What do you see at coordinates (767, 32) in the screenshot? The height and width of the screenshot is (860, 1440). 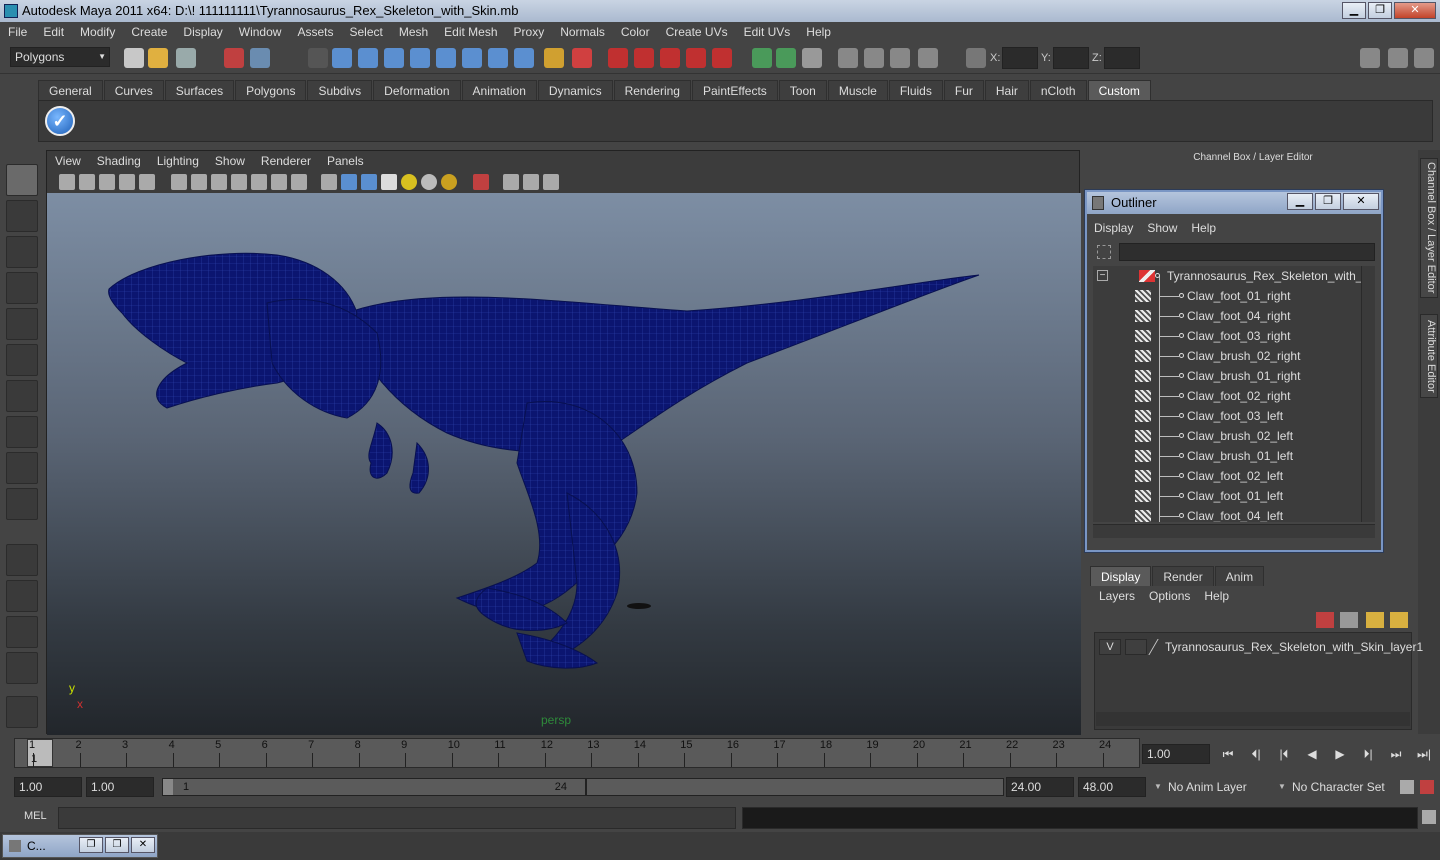 I see `menu-edit-uvs: Edit UVs` at bounding box center [767, 32].